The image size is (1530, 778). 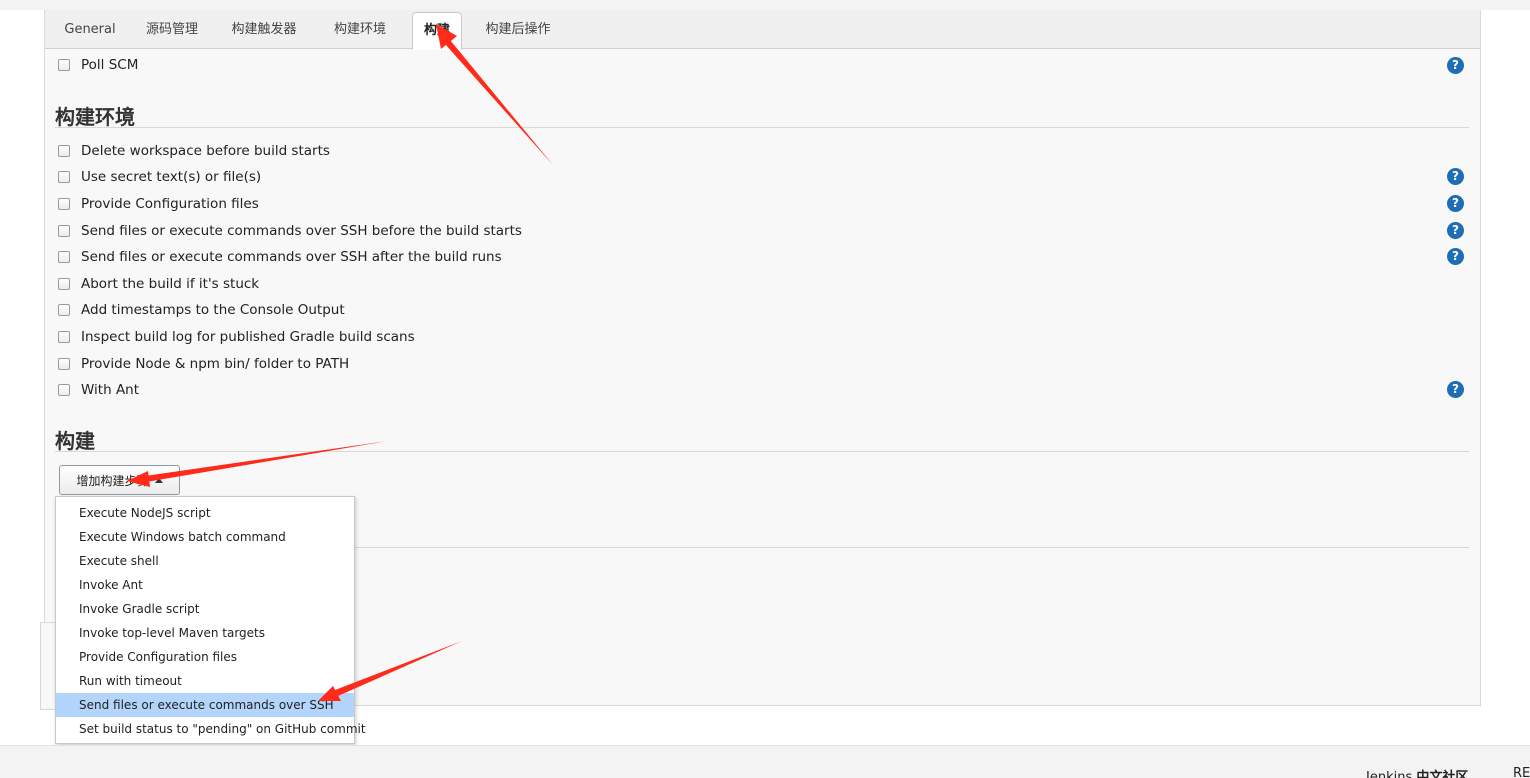 What do you see at coordinates (518, 29) in the screenshot?
I see `tab-post-build-actions: 构建后操作` at bounding box center [518, 29].